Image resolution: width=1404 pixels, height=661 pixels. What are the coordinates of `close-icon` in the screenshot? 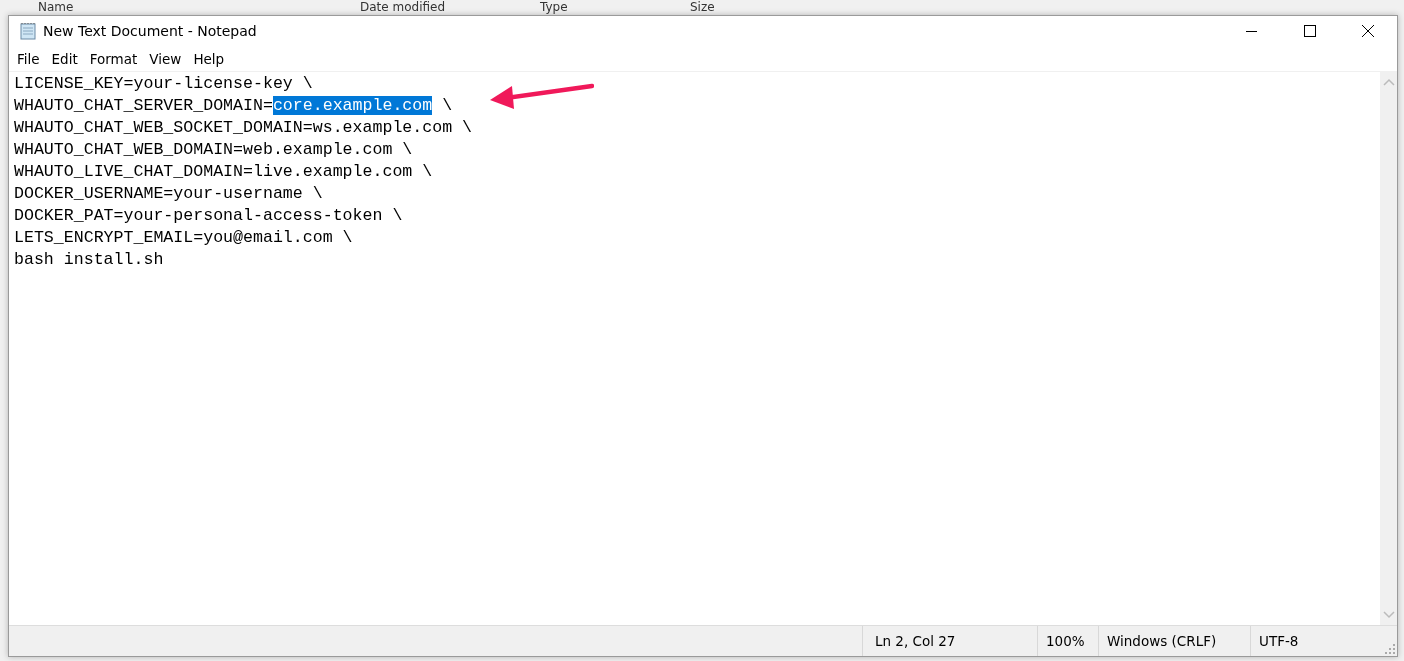 It's located at (1368, 31).